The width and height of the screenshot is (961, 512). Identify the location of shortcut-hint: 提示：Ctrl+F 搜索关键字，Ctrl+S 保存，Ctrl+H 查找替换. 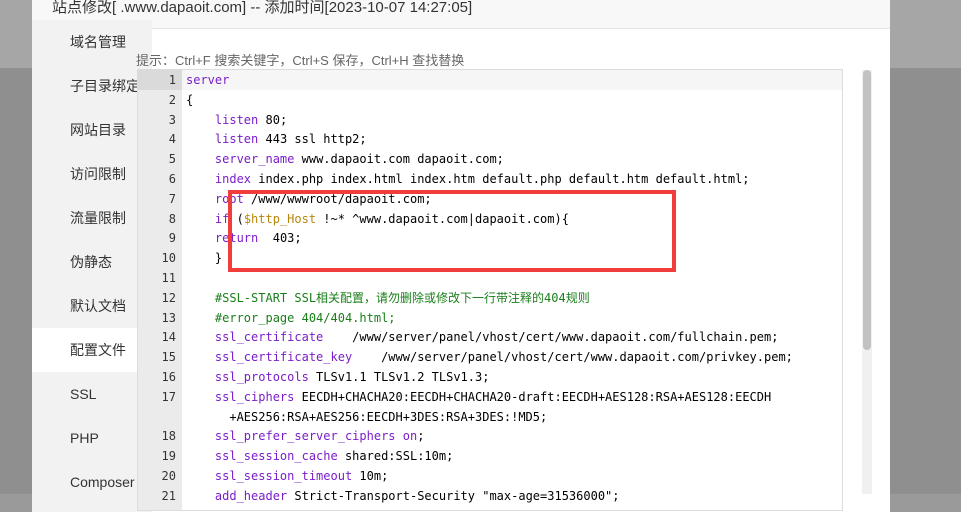
(300, 60).